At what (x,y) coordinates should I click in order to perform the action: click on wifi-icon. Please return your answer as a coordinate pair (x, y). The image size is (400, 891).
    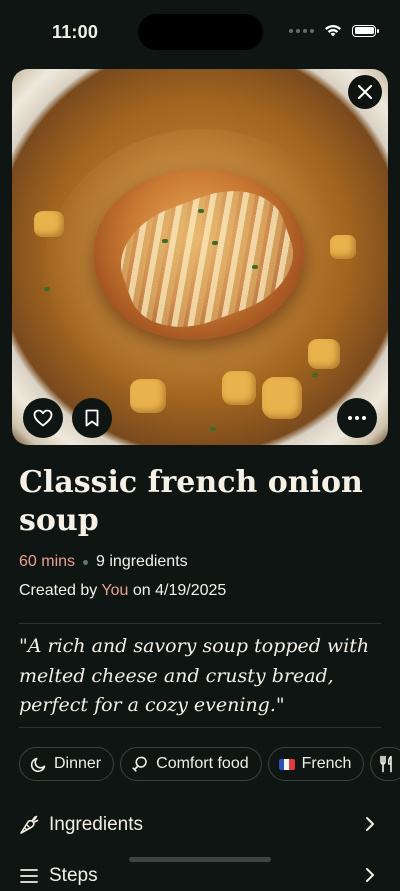
    Looking at the image, I should click on (333, 31).